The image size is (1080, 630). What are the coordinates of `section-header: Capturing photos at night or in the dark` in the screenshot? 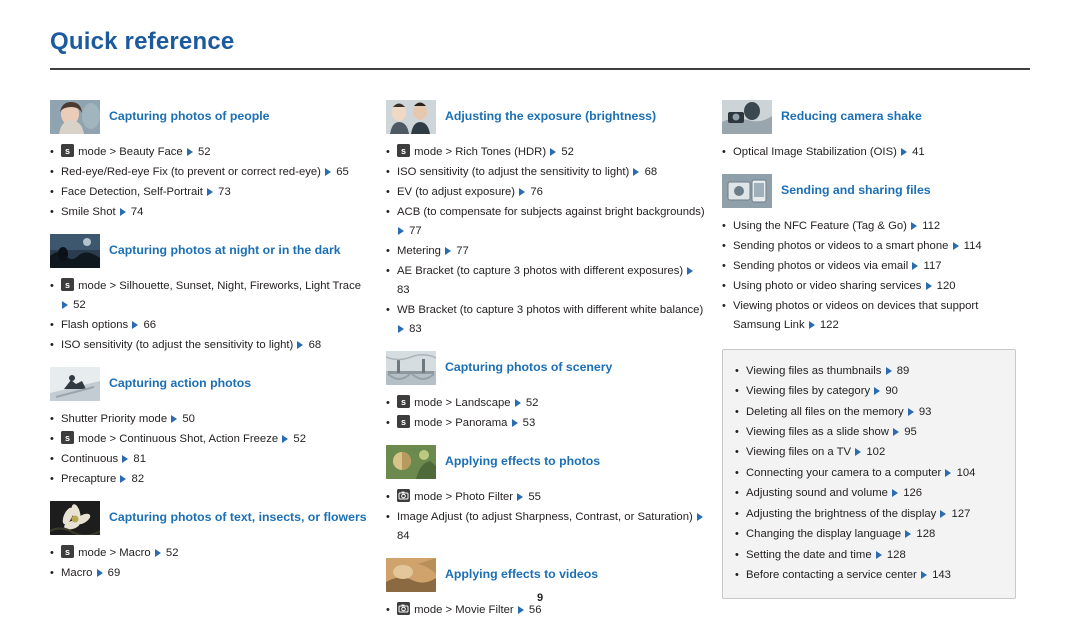 It's located at (210, 250).